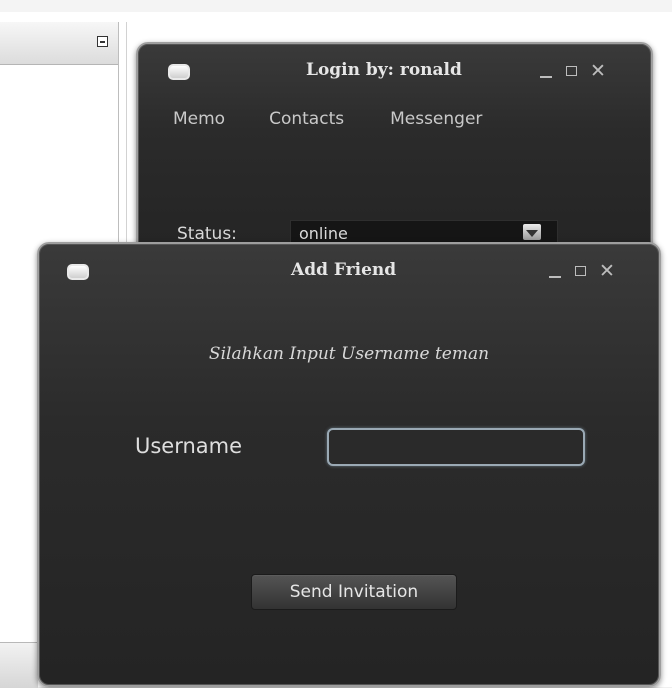 Image resolution: width=672 pixels, height=688 pixels. Describe the element at coordinates (59, 43) in the screenshot. I see `background-panel-header` at that location.